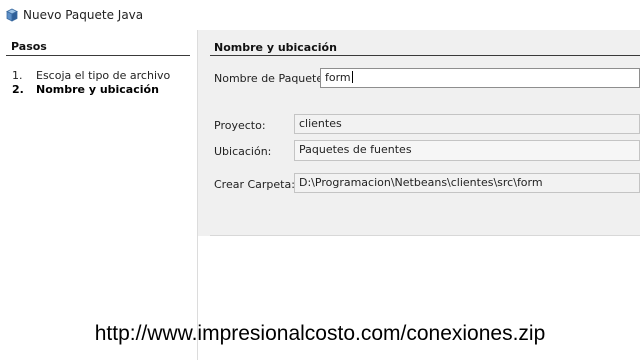 The image size is (640, 360). I want to click on step-number: 2., so click(18, 89).